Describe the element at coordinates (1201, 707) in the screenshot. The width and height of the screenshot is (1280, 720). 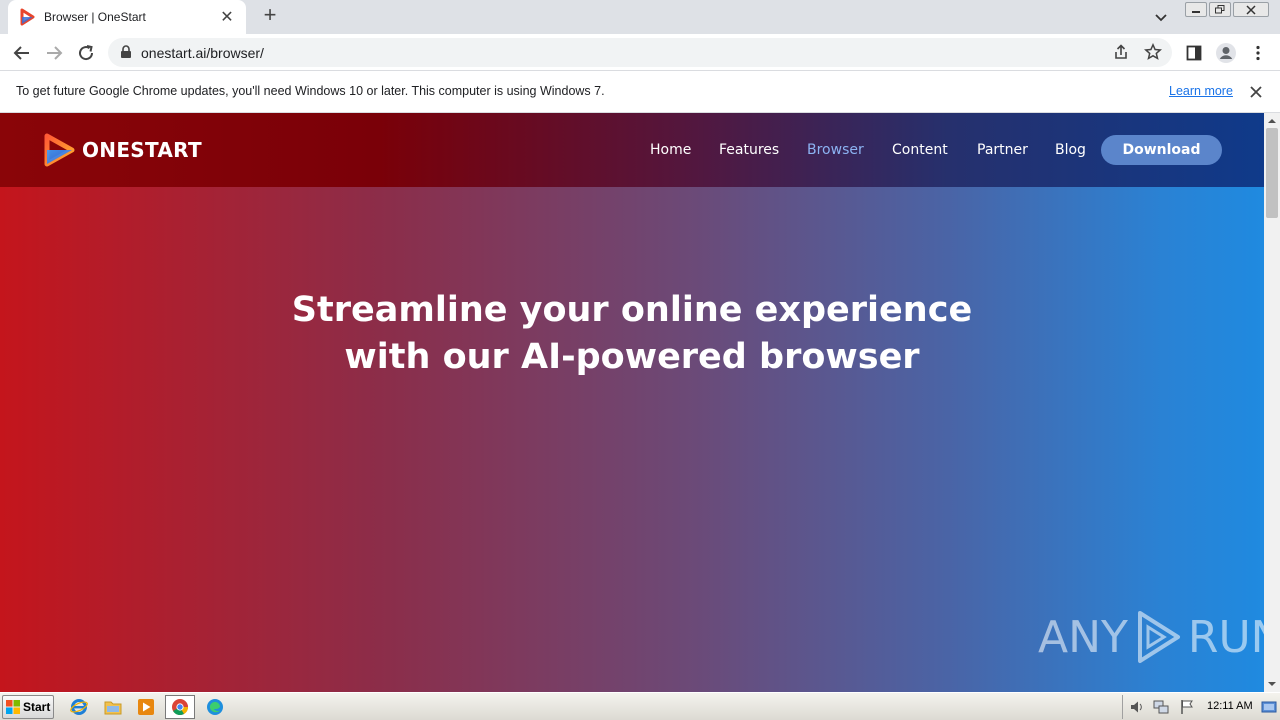
I see `system-tray: 12:11 AM` at that location.